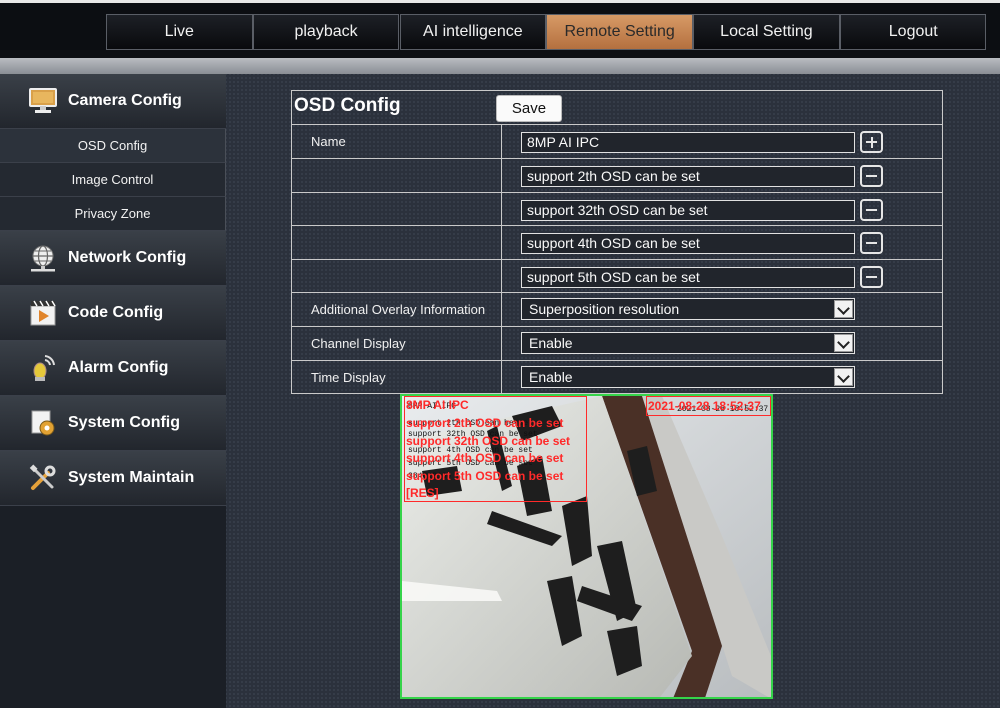 The image size is (1000, 708). I want to click on osd-row-line-2: support 2th OSD can be set, so click(617, 175).